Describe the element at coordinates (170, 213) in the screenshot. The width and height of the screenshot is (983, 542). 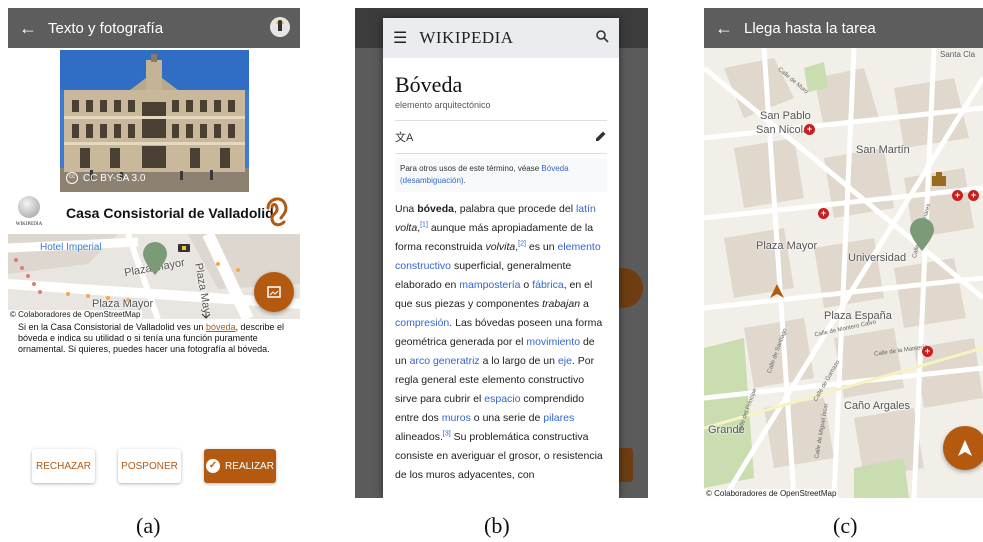
I see `place-name: Casa Consistorial de Valladolid` at that location.